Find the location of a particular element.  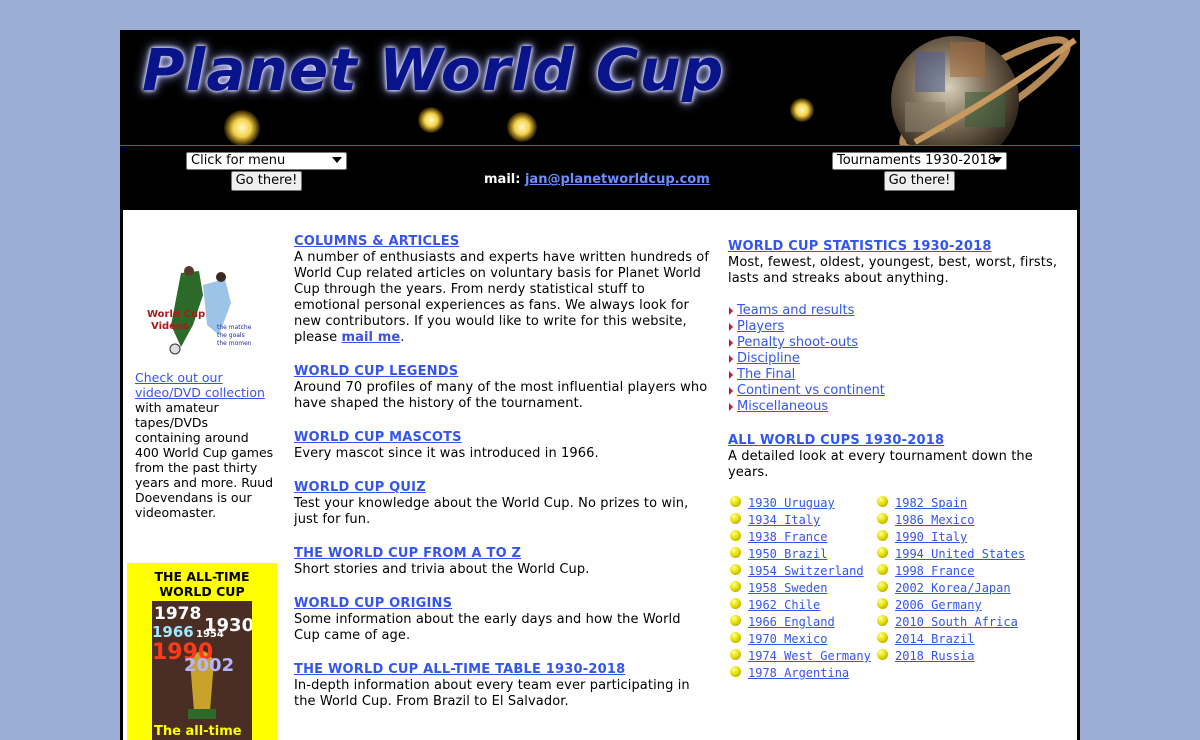

list-item: 2018 Russia is located at coordinates (960, 656).